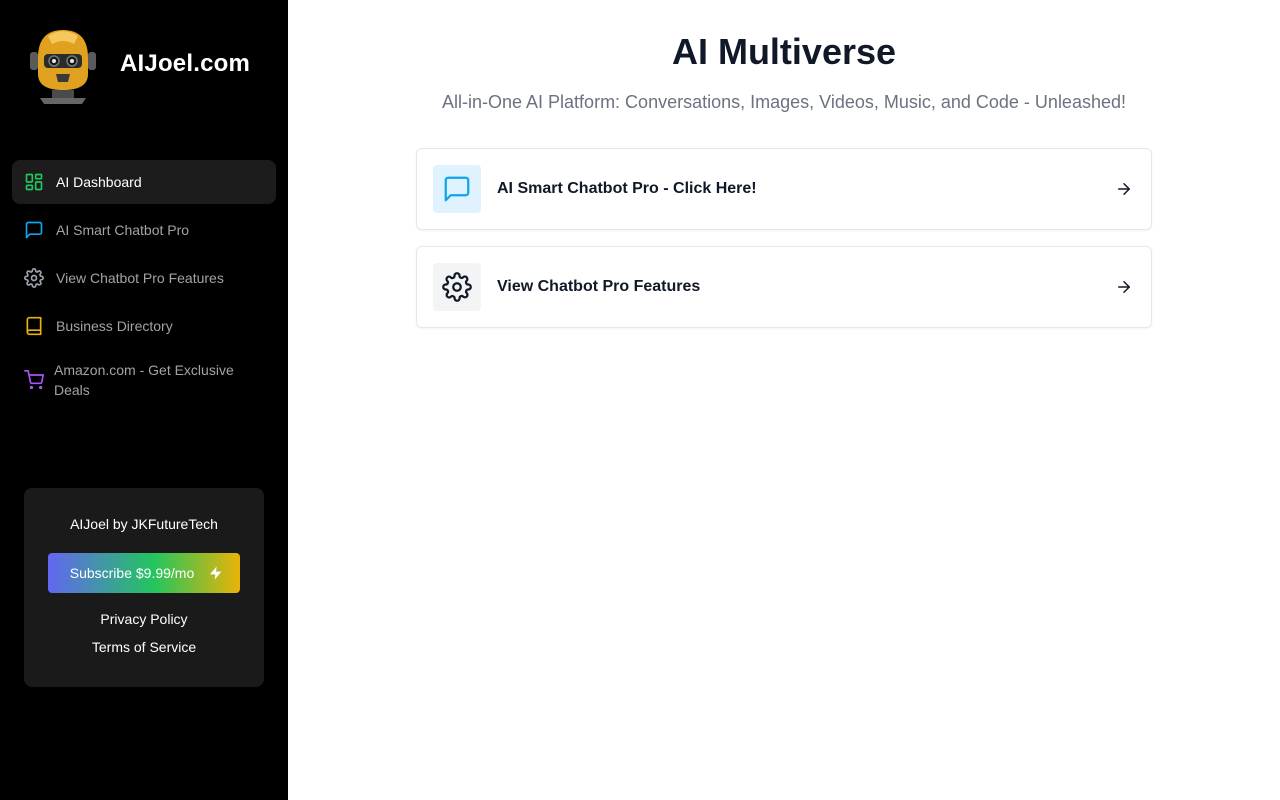  I want to click on sidebar-item-business-directory: Business Directory, so click(144, 326).